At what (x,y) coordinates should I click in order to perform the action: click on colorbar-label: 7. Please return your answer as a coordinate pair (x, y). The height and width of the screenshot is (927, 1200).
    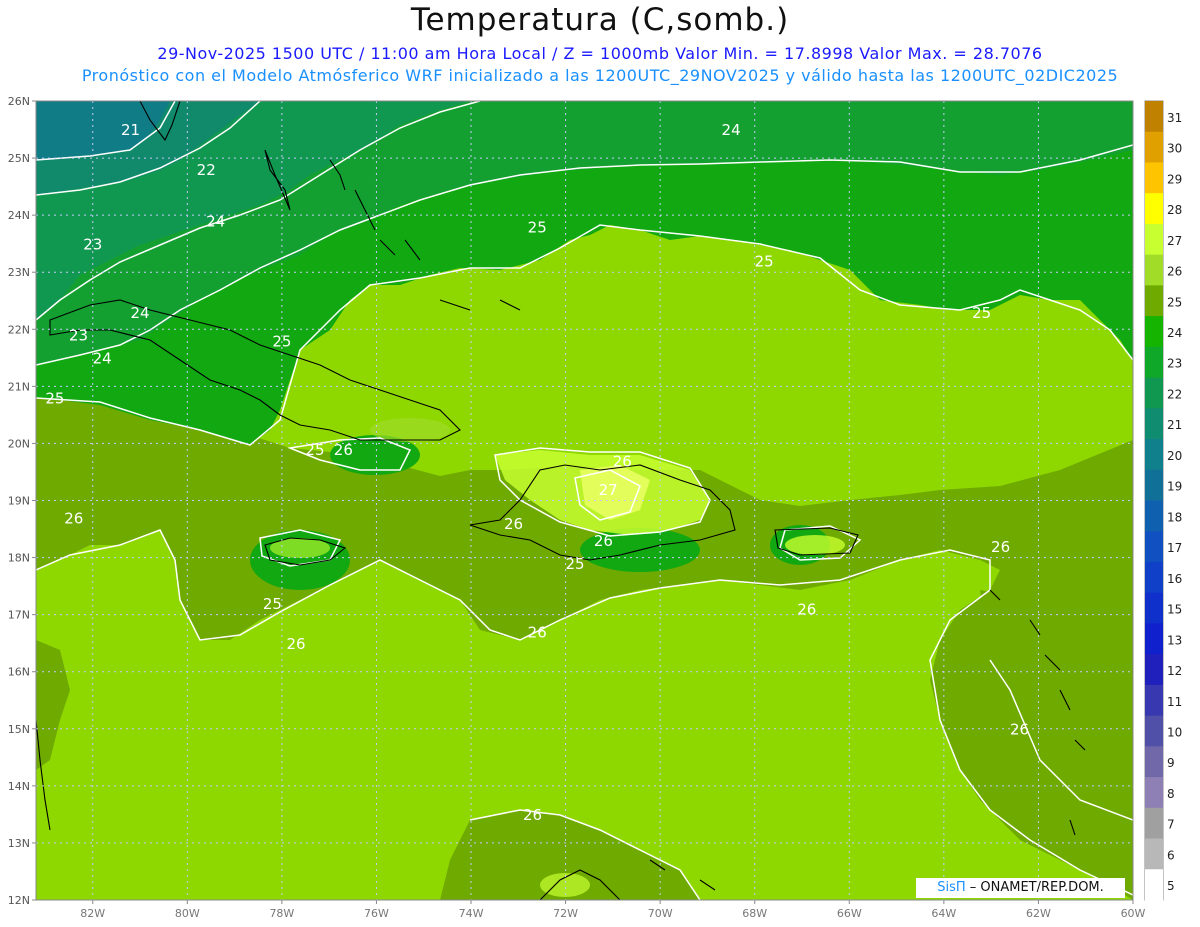
    Looking at the image, I should click on (1171, 825).